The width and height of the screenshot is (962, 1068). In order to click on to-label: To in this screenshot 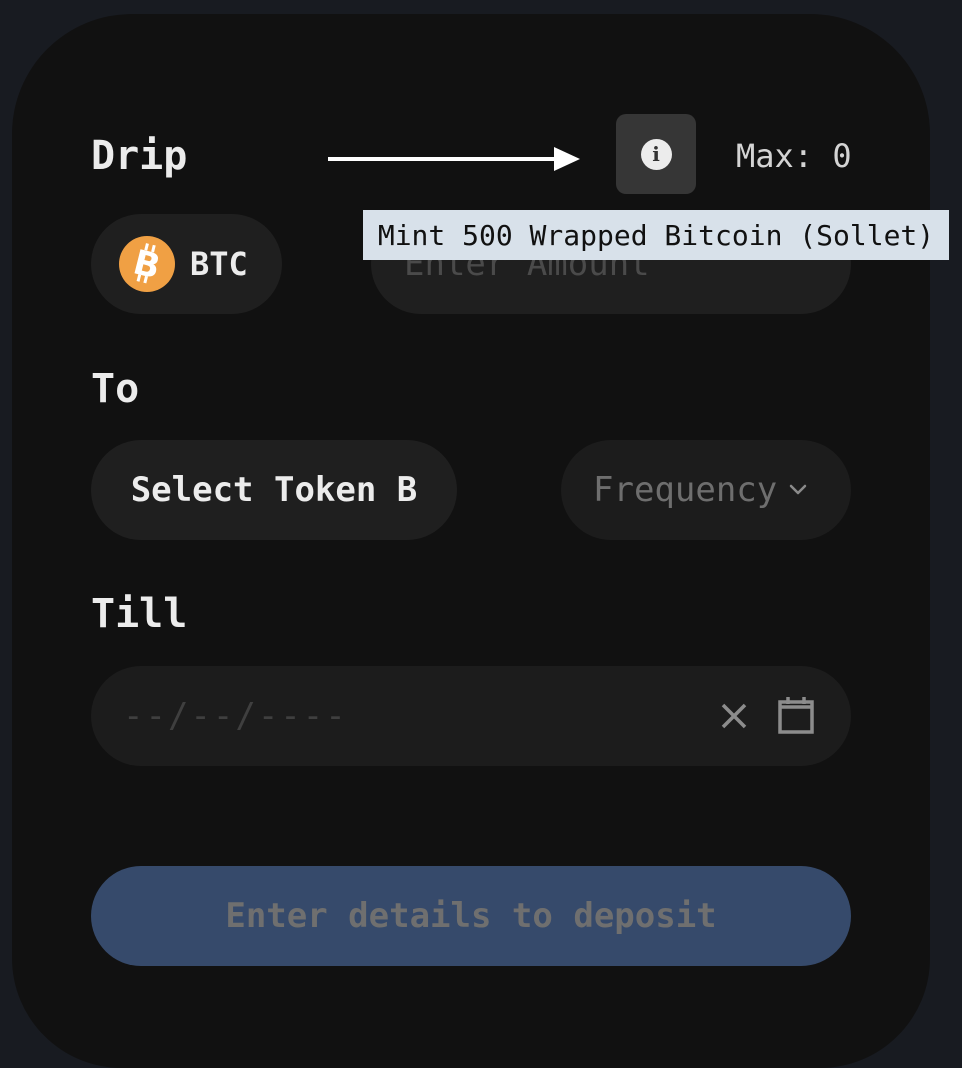, I will do `click(115, 389)`.